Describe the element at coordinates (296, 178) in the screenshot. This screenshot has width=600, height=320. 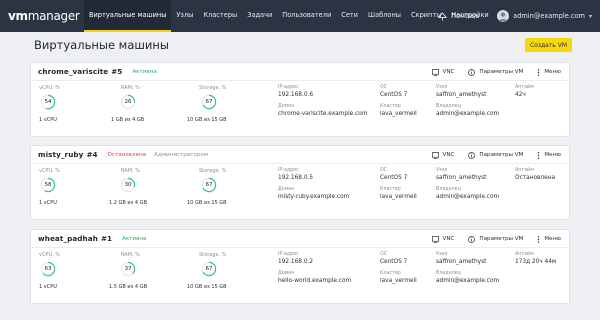
I see `ip-address: 192.168.0.5` at that location.